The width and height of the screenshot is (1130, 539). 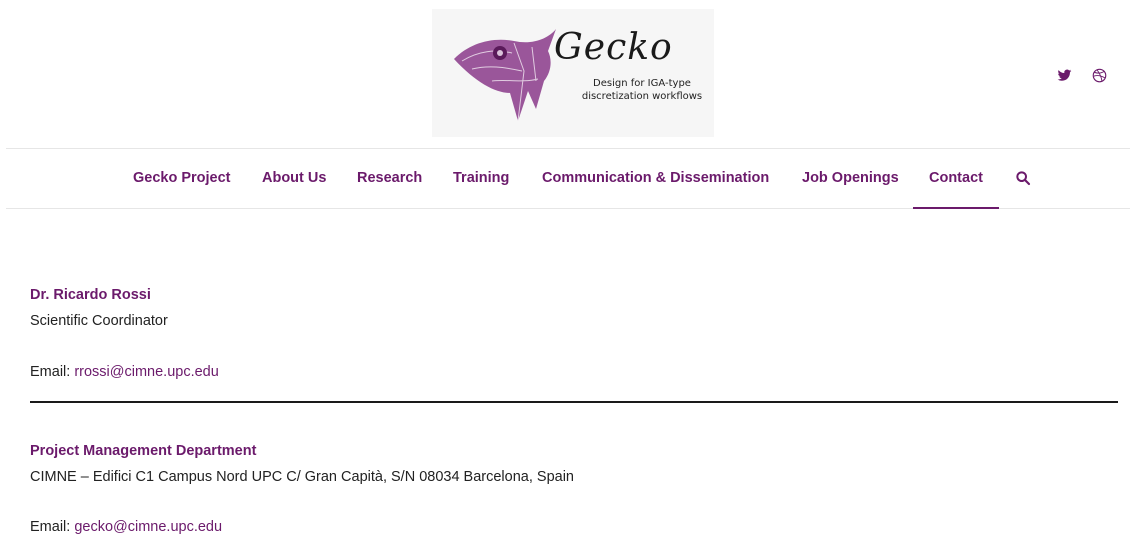 I want to click on nav-item-gecko-project: Gecko Project, so click(x=182, y=178).